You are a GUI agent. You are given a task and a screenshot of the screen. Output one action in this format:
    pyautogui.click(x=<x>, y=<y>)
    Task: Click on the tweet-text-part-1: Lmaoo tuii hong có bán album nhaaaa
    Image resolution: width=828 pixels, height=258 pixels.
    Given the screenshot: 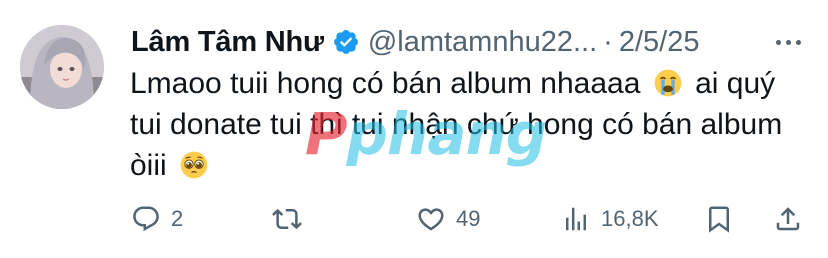 What is the action you would take?
    pyautogui.click(x=385, y=83)
    